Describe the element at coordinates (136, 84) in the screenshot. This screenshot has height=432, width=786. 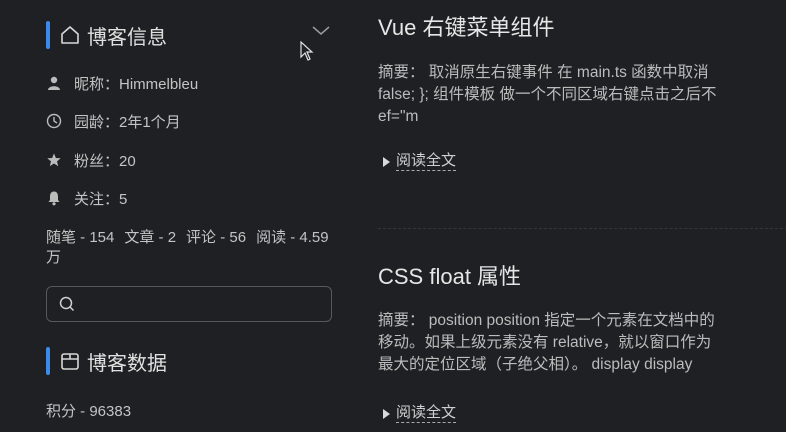
I see `nickname-text: 昵称：Himmelbleu` at that location.